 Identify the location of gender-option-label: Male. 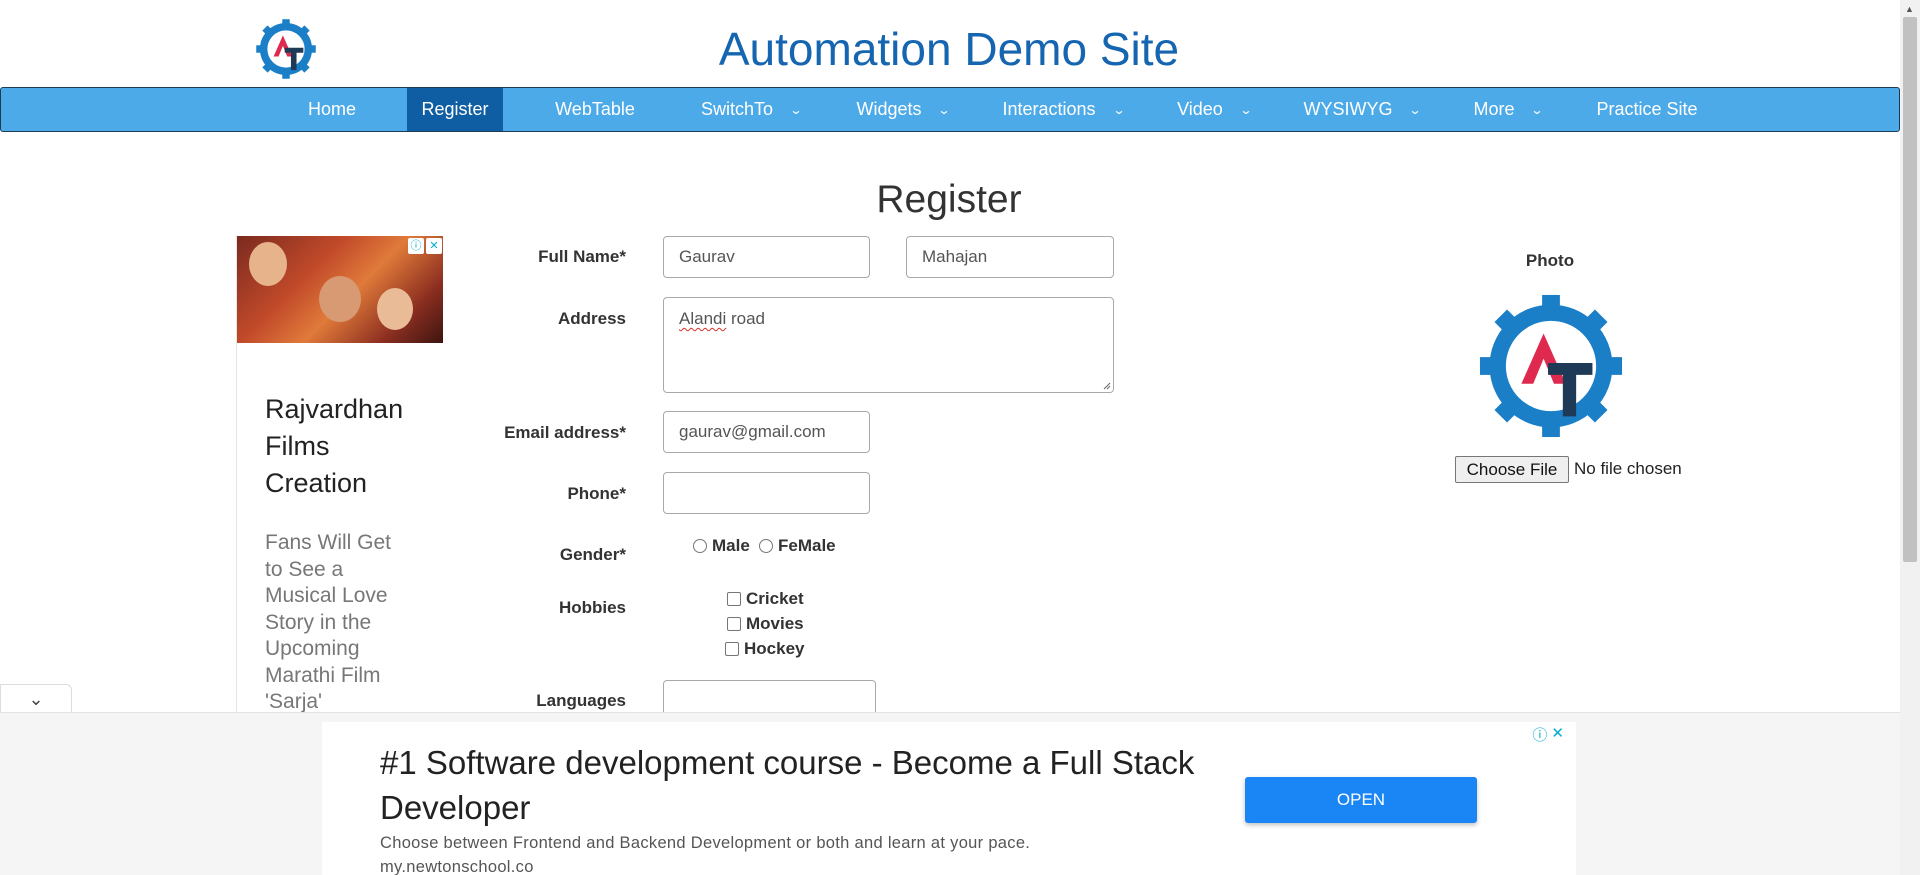
(731, 545).